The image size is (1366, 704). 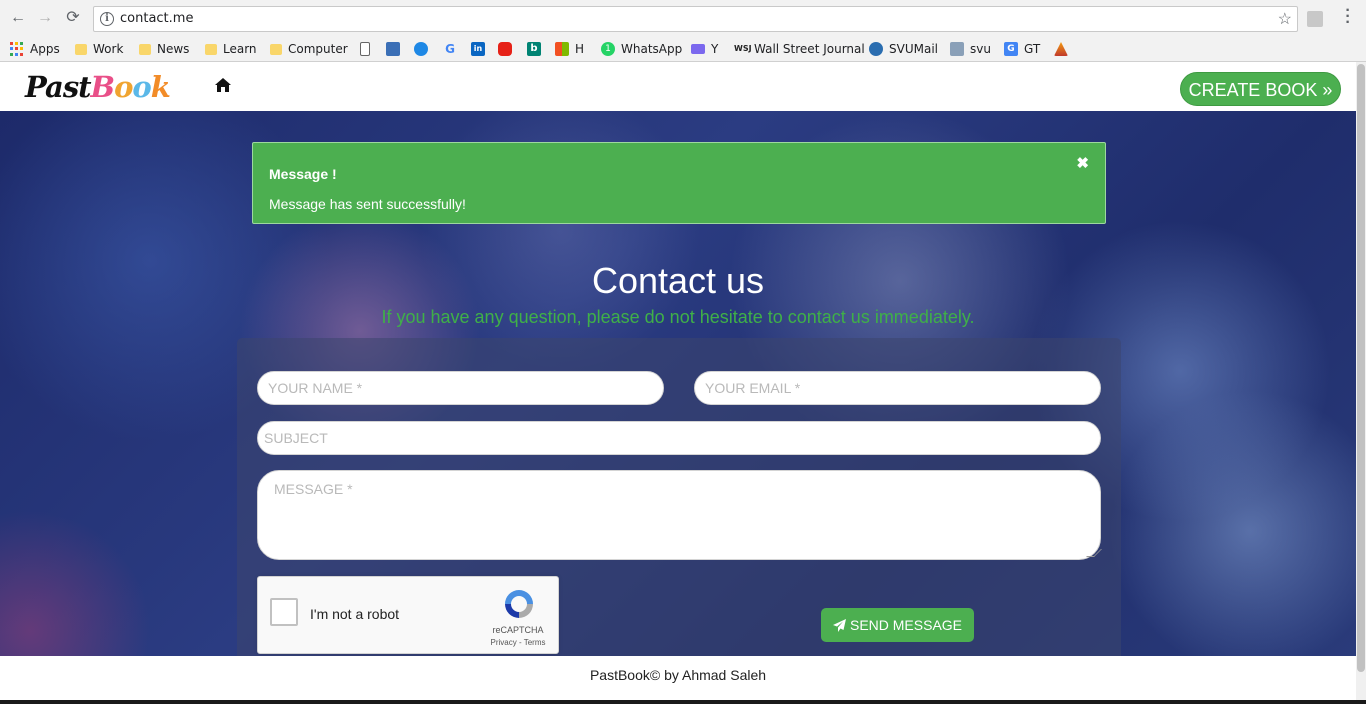 I want to click on bookmark-linkedin: in, so click(x=481, y=49).